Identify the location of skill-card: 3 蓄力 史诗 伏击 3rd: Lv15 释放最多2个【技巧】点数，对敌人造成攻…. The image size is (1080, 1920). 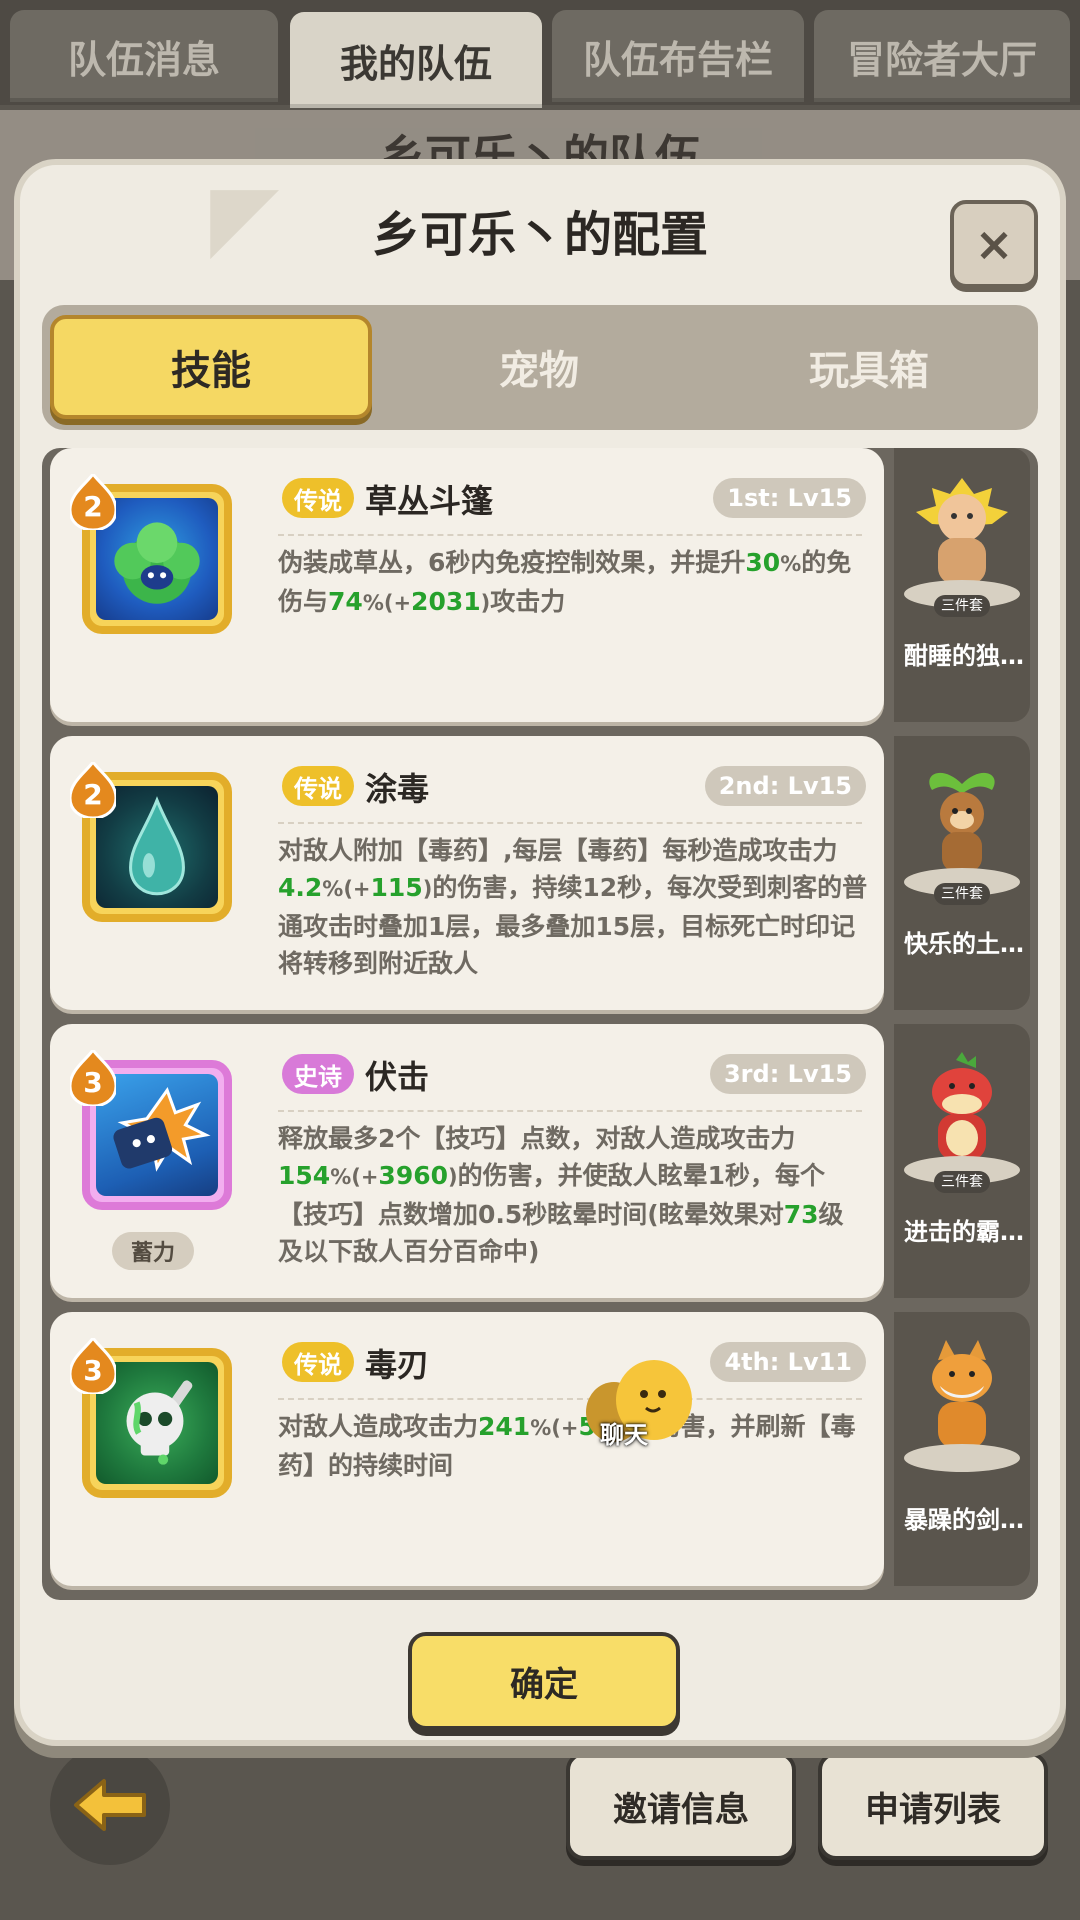
(467, 1161).